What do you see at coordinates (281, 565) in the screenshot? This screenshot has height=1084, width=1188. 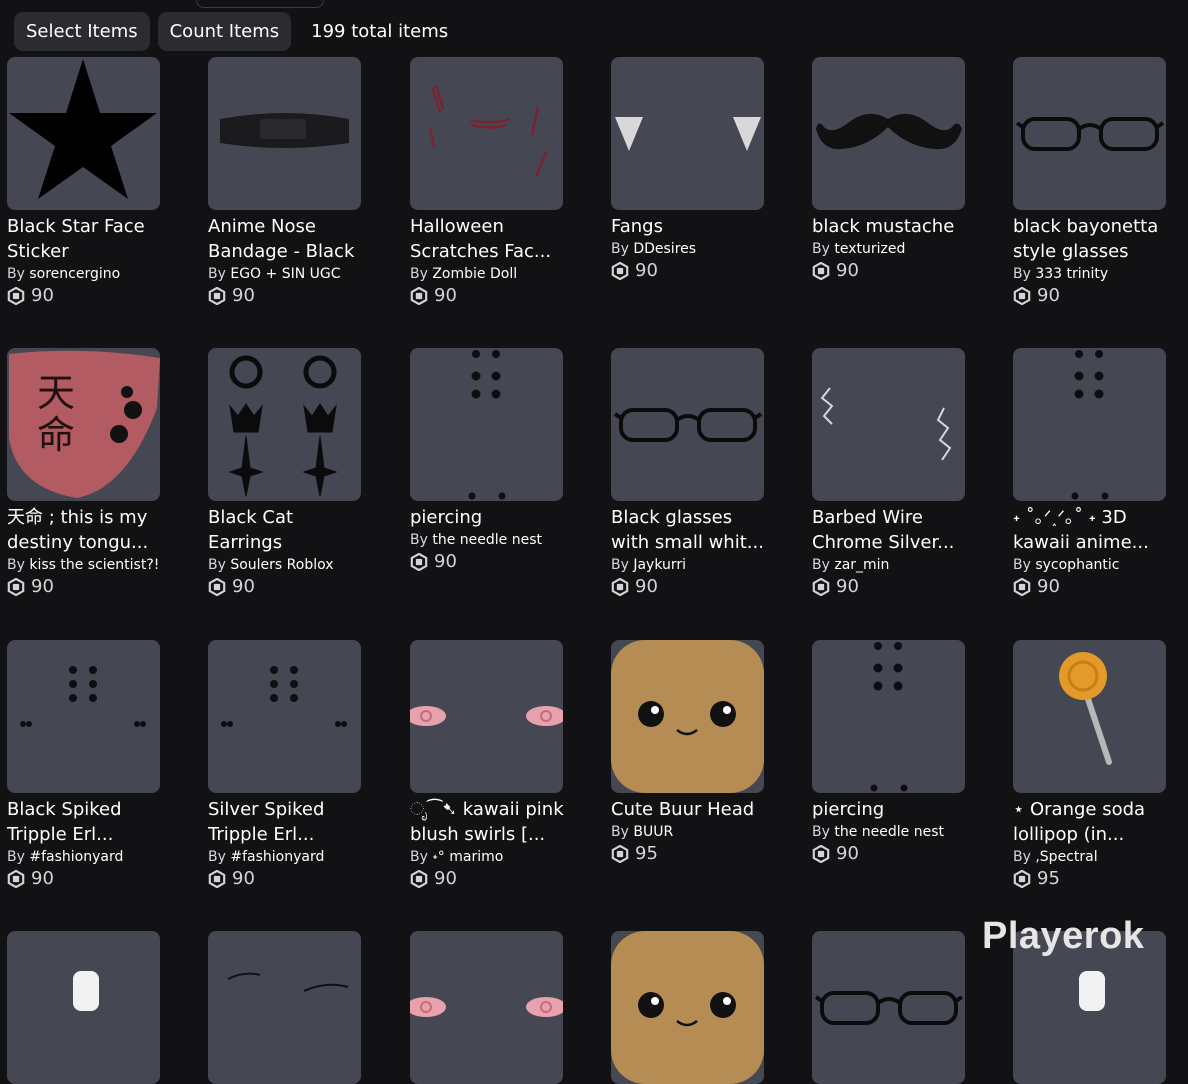 I see `creator-name: Soulers Roblox` at bounding box center [281, 565].